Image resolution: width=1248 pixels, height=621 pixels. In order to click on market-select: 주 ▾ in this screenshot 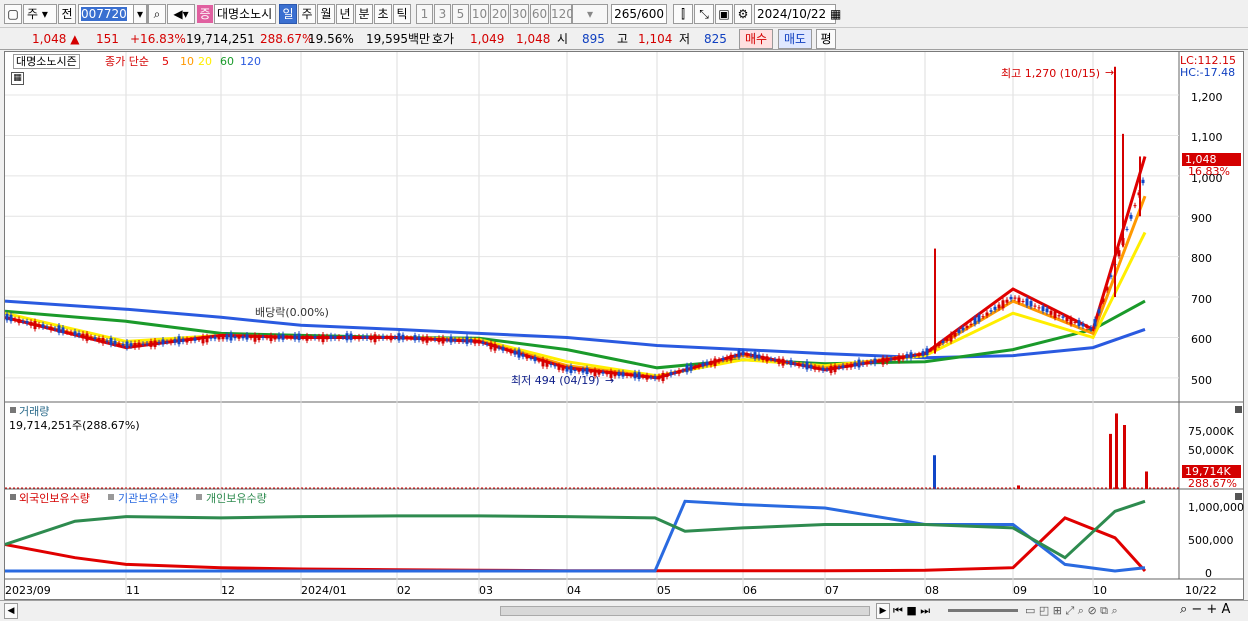, I will do `click(40, 14)`.